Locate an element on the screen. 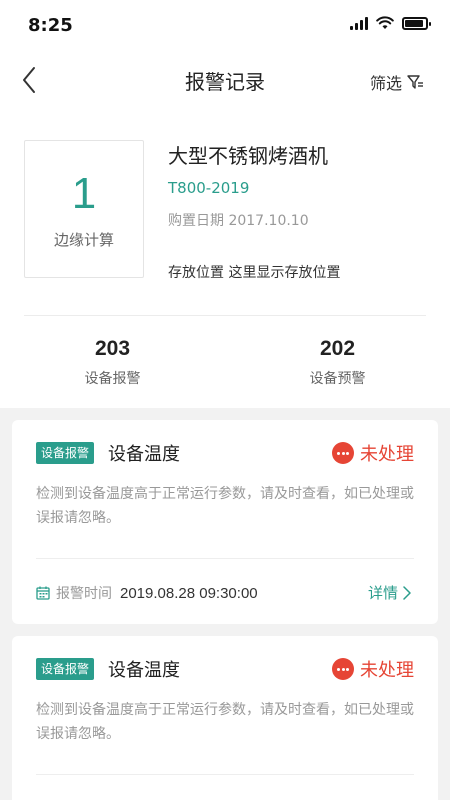  alarm-time-row: 报警时间 2019.08.28 09:30:00 is located at coordinates (147, 593).